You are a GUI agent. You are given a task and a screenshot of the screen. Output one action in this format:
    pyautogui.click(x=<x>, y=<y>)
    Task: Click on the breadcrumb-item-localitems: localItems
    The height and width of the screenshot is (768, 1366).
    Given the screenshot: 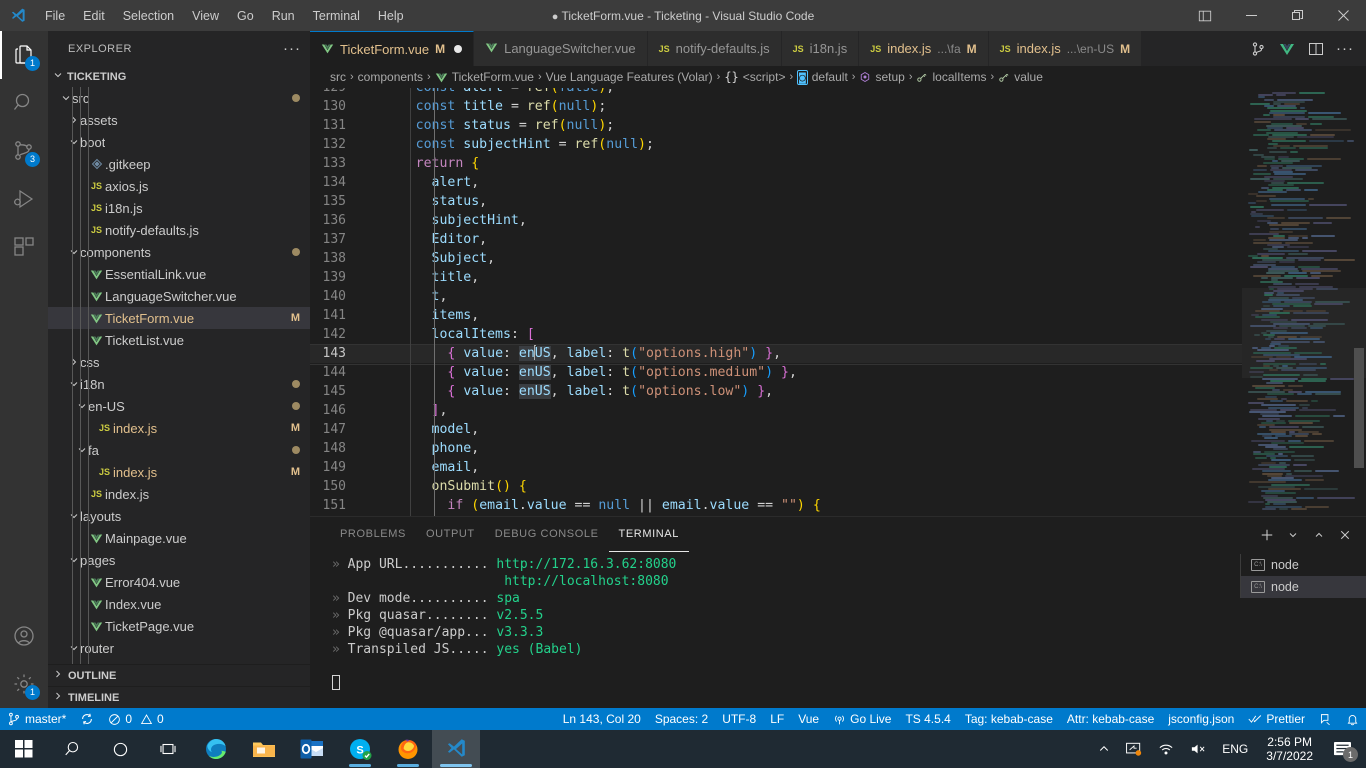 What is the action you would take?
    pyautogui.click(x=951, y=77)
    